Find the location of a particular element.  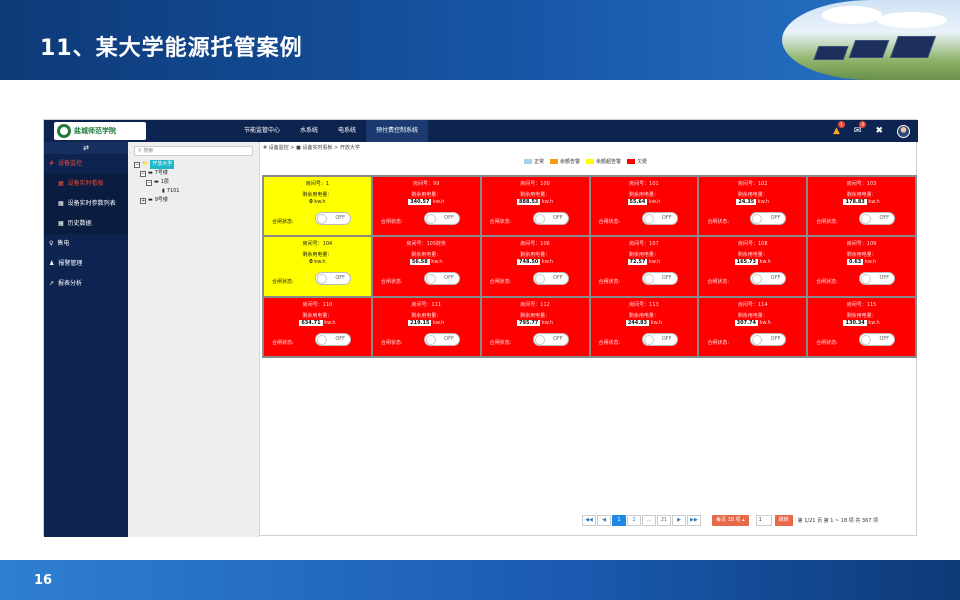

page-size-select: 每页 18 项 ▴ is located at coordinates (730, 520).